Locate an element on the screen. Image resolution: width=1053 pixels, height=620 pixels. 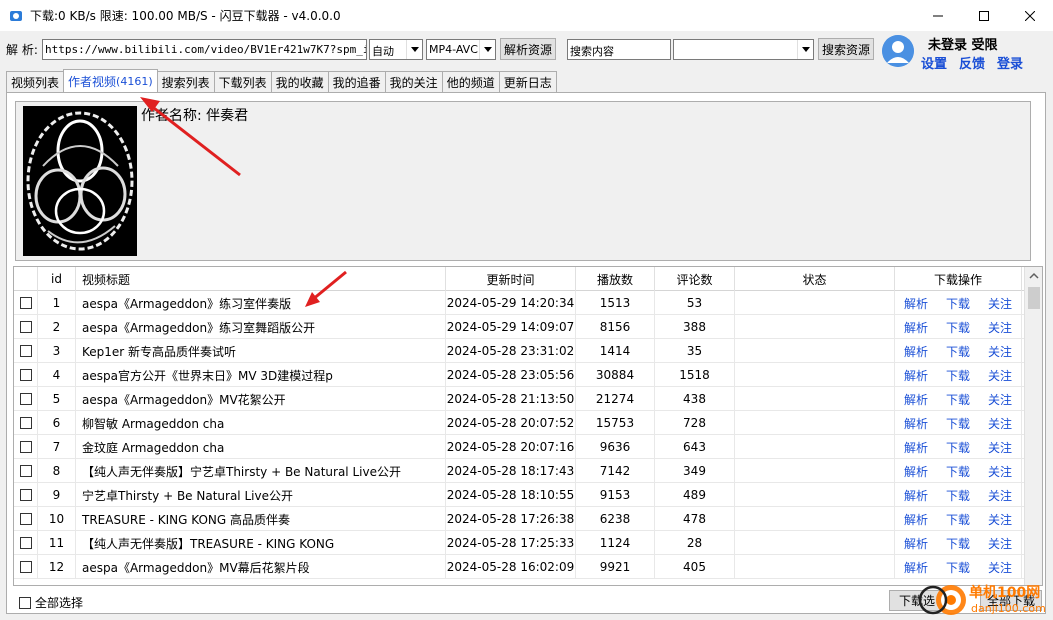
tab-following-series: 我的追番 is located at coordinates (356, 81).